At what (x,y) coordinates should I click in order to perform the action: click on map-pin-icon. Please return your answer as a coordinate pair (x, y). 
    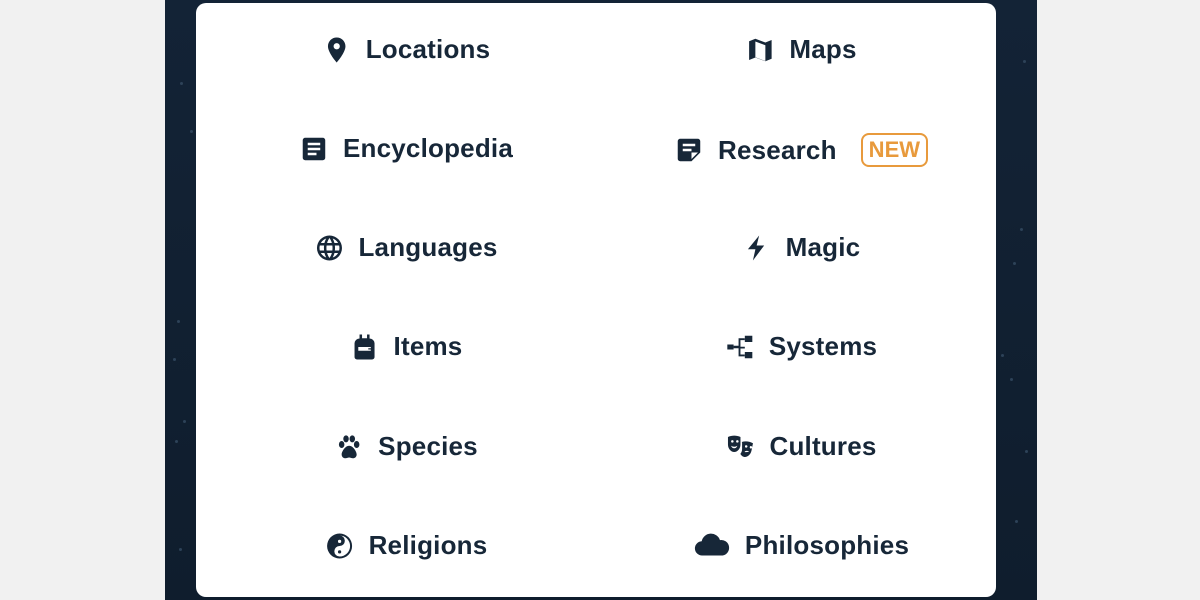
    Looking at the image, I should click on (337, 50).